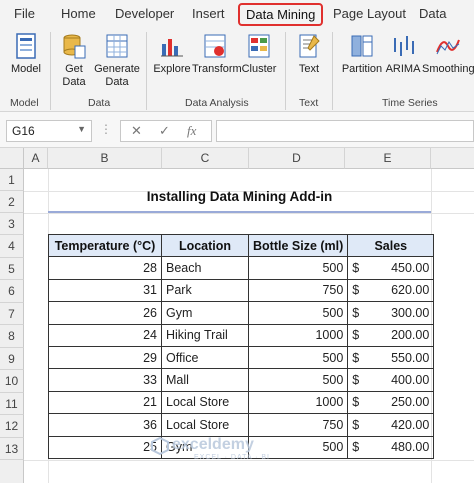 This screenshot has height=483, width=474. What do you see at coordinates (217, 54) in the screenshot?
I see `transform-button: Transform` at bounding box center [217, 54].